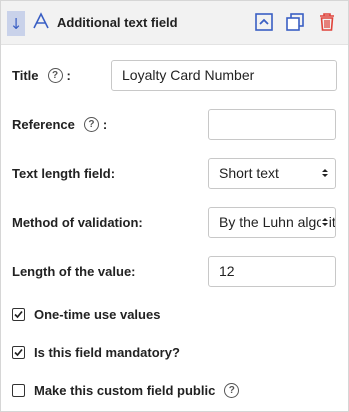 The image size is (349, 412). What do you see at coordinates (97, 314) in the screenshot?
I see `one-time-label: One-time use values` at bounding box center [97, 314].